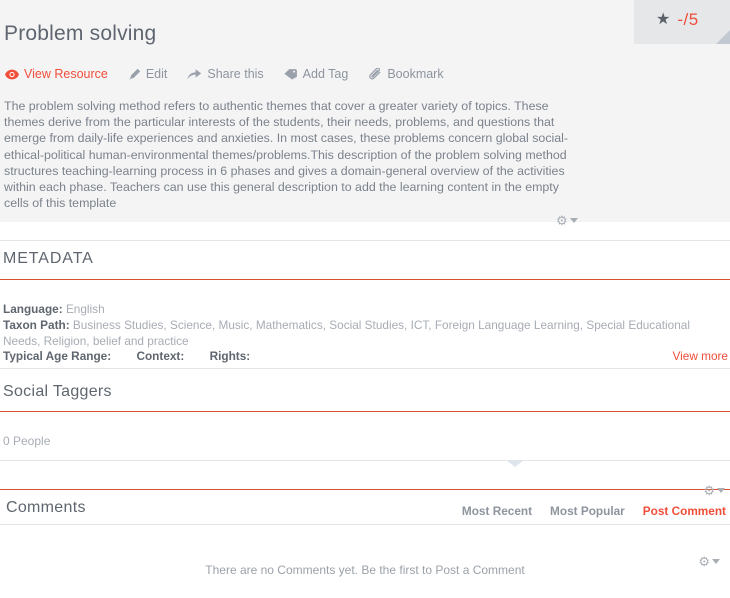 The width and height of the screenshot is (730, 598). I want to click on page-title: Problem solving, so click(80, 33).